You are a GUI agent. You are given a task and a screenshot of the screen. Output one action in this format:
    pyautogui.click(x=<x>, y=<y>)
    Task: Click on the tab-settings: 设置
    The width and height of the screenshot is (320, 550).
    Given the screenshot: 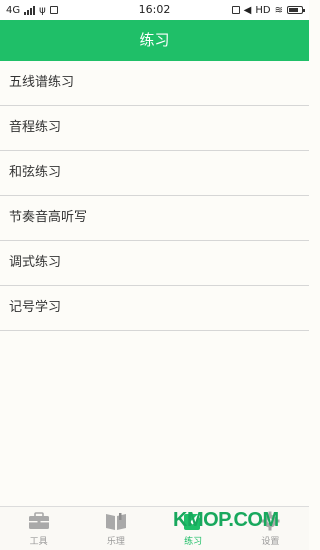 What is the action you would take?
    pyautogui.click(x=270, y=528)
    